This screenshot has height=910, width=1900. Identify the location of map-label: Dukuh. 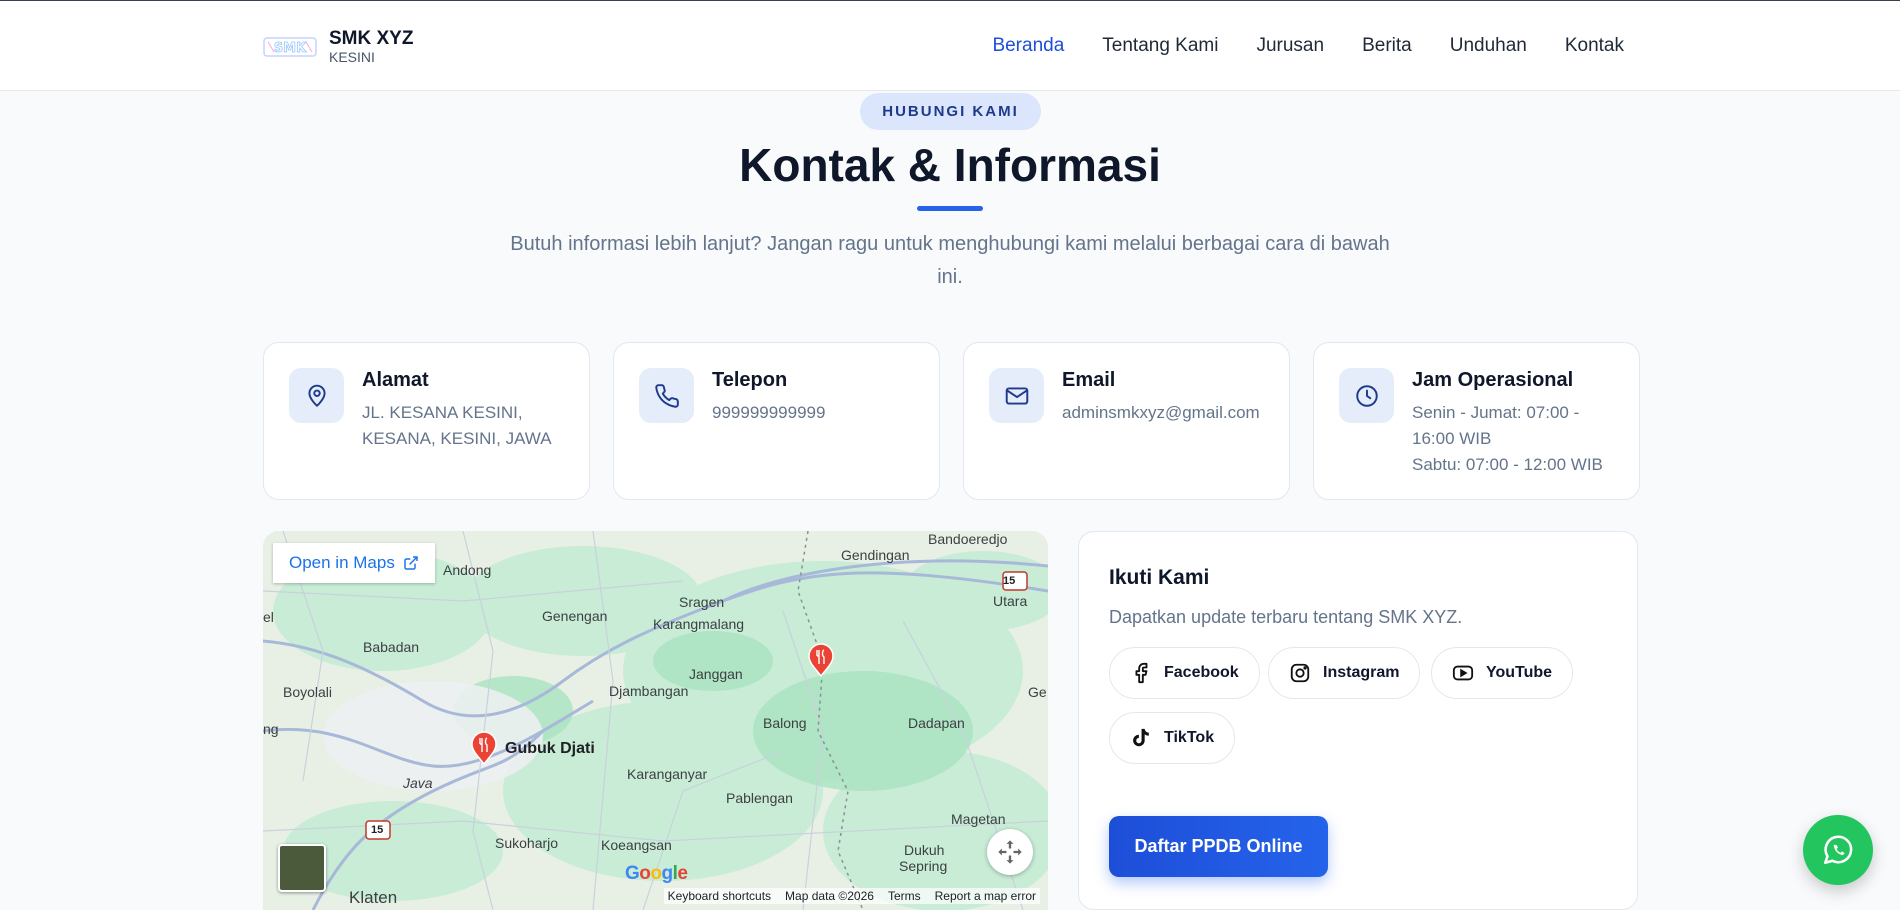
(924, 850).